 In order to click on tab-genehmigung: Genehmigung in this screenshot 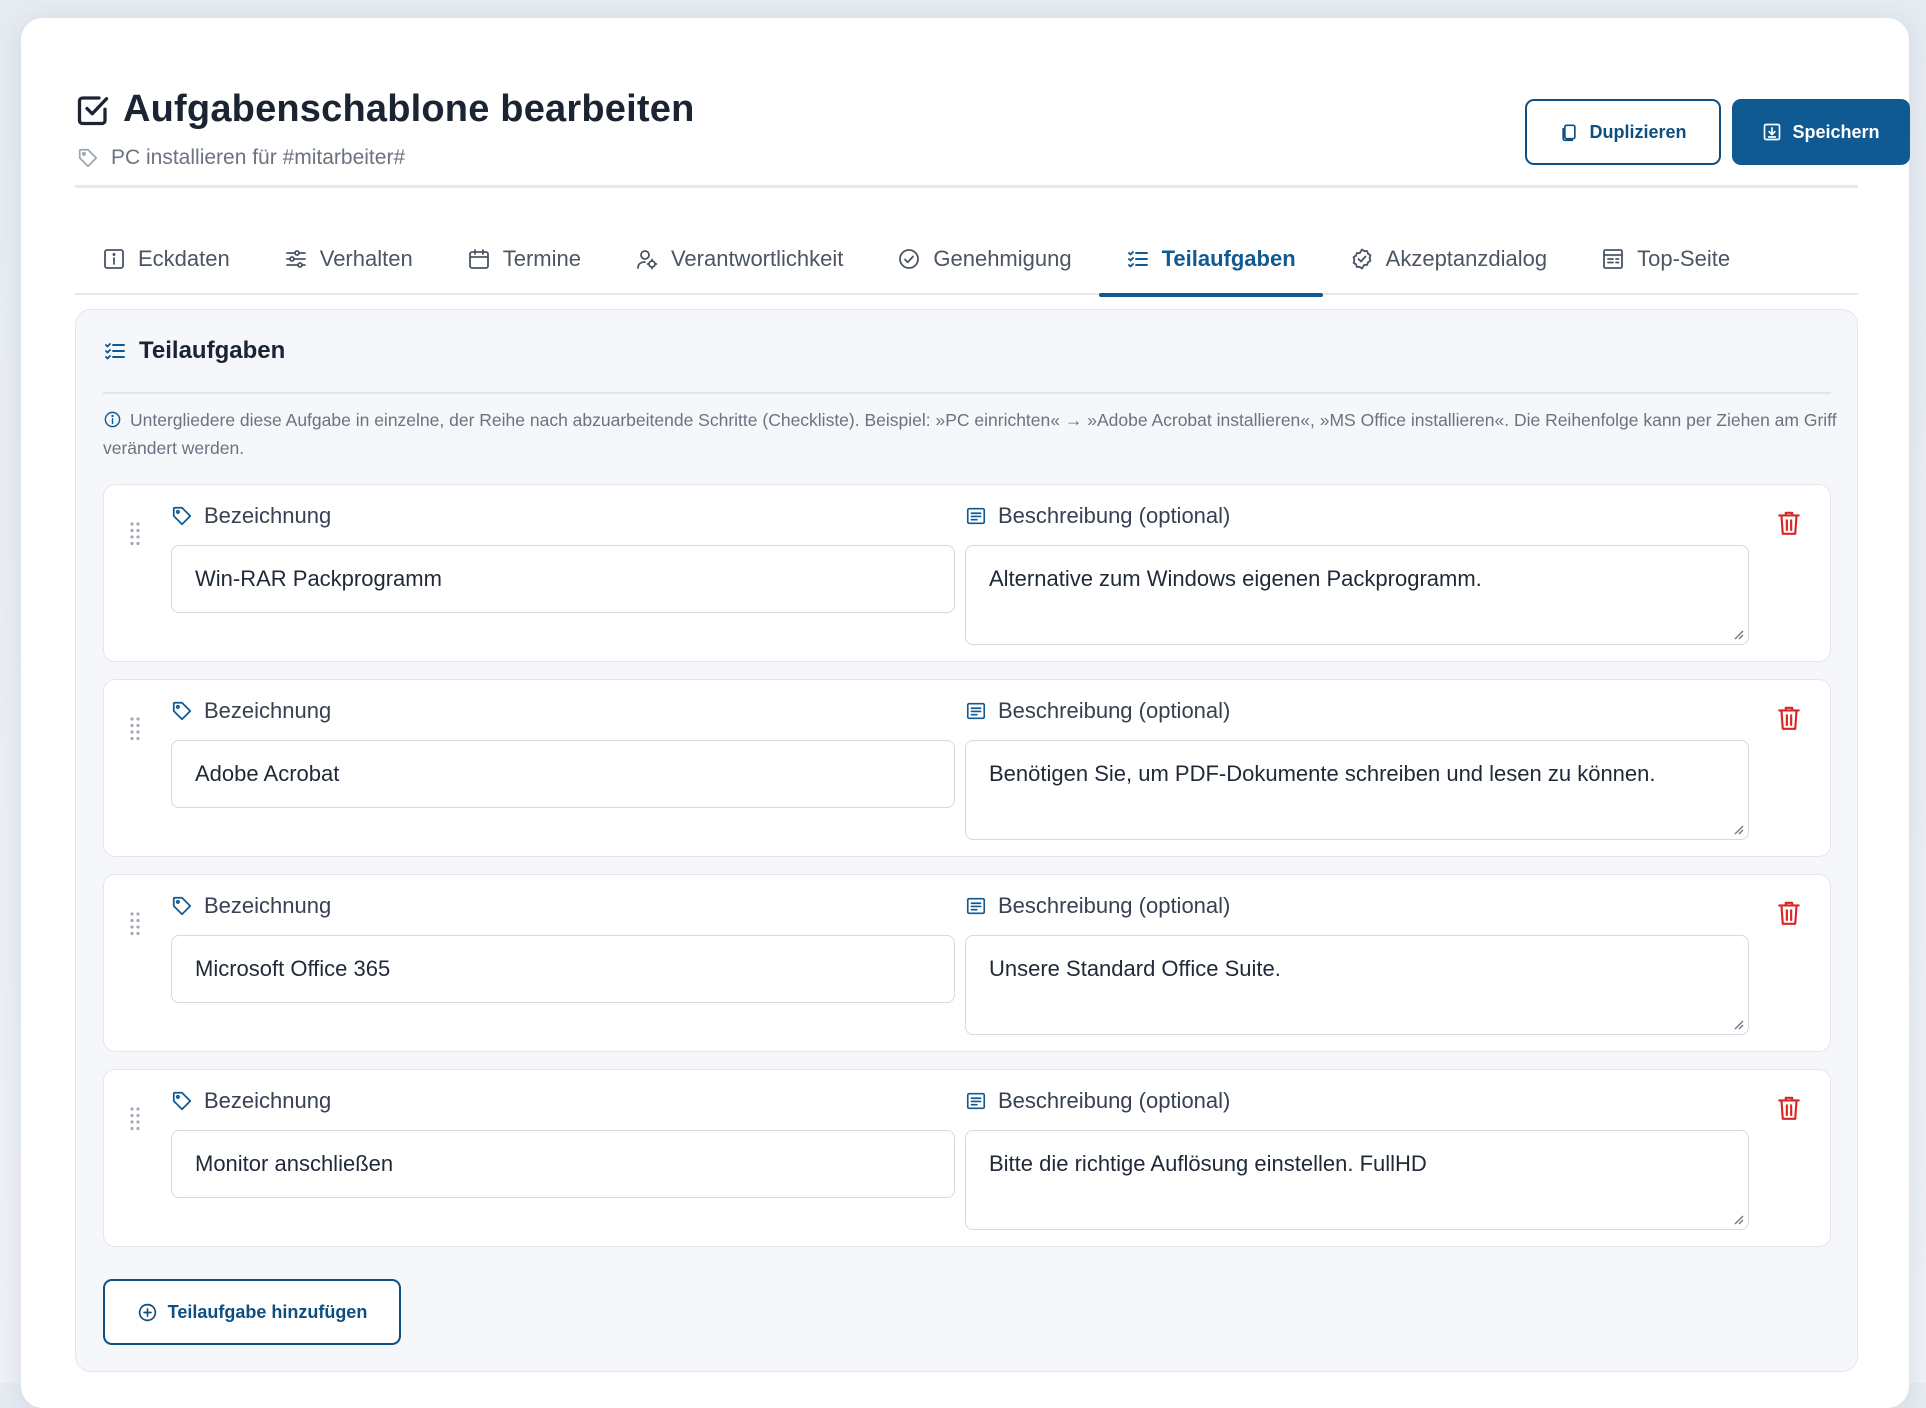, I will do `click(984, 259)`.